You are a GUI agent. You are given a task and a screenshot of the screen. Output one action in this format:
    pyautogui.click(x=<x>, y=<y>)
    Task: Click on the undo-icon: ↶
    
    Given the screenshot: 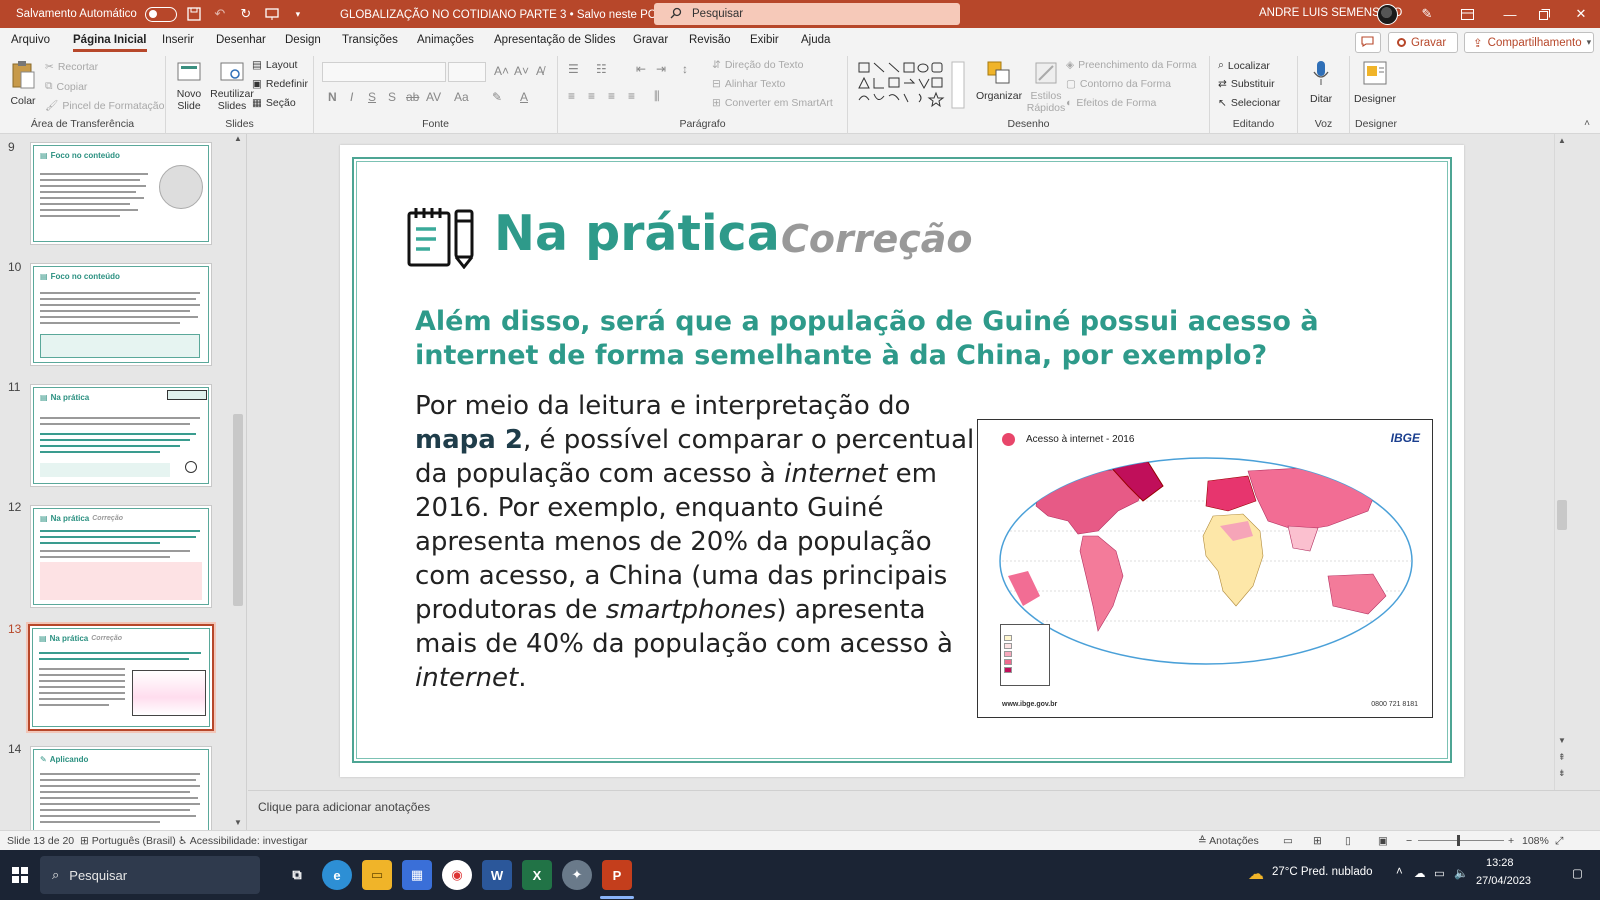 What is the action you would take?
    pyautogui.click(x=220, y=14)
    